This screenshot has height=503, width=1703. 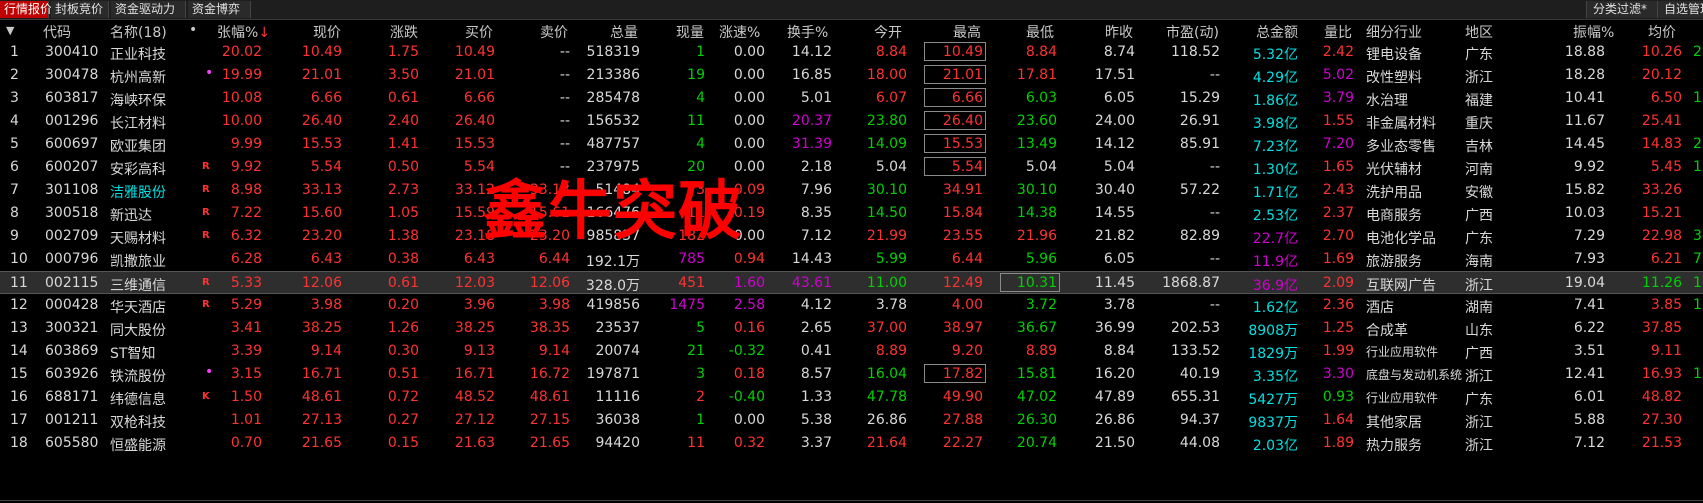 What do you see at coordinates (1394, 32) in the screenshot?
I see `header-industry: 细分行业` at bounding box center [1394, 32].